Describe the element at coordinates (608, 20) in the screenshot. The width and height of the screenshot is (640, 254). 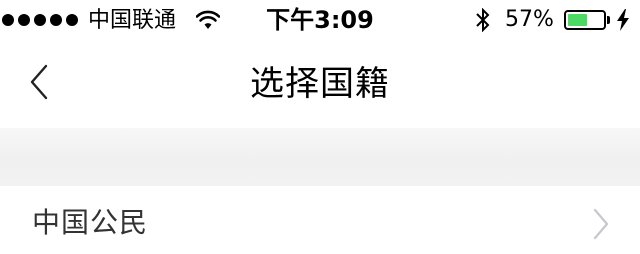
I see `battery-nub` at that location.